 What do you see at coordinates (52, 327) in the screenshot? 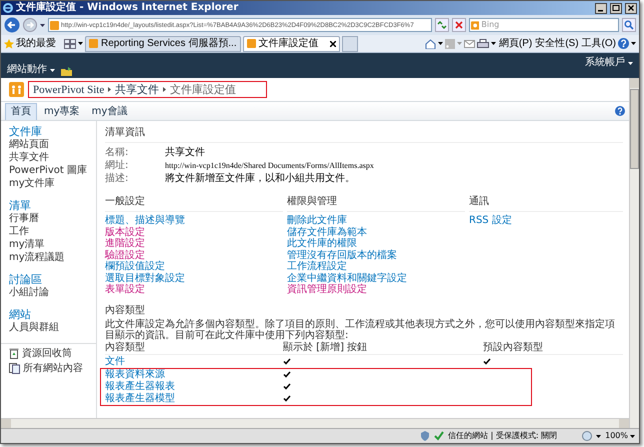
I see `nav-link: 人員與群組` at bounding box center [52, 327].